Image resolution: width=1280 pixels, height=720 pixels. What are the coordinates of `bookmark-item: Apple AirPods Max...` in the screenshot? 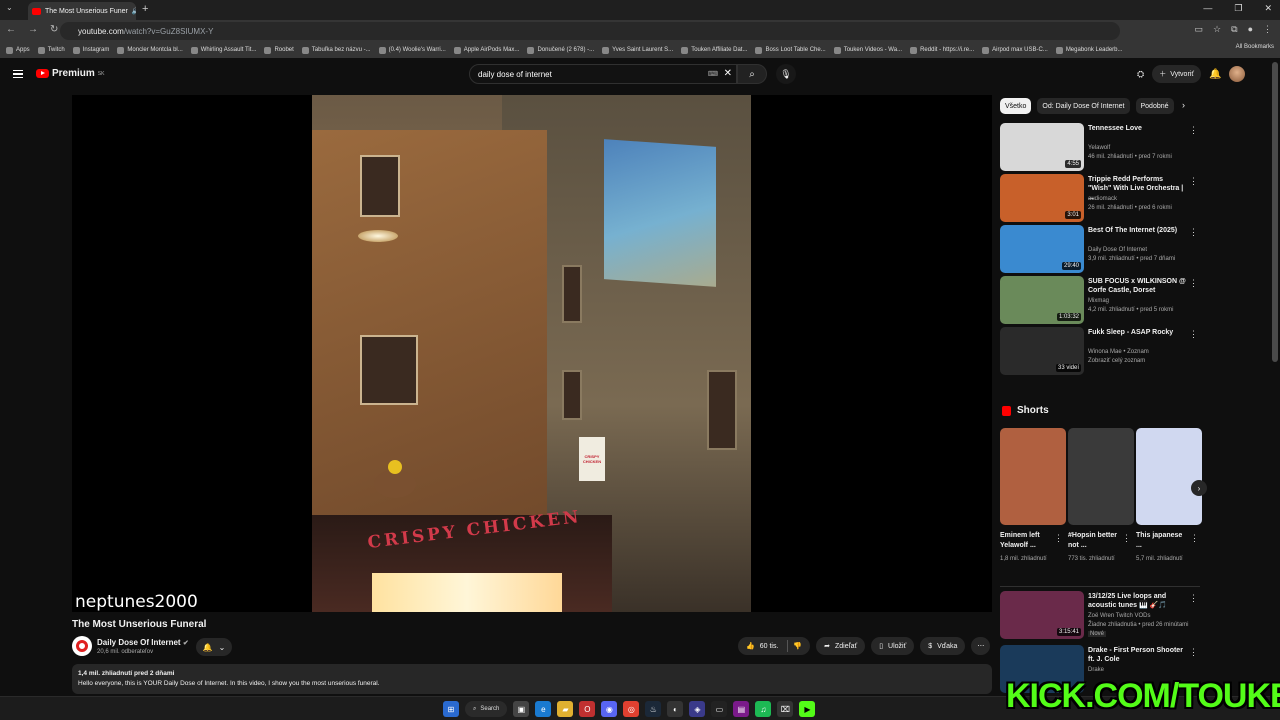 It's located at (486, 50).